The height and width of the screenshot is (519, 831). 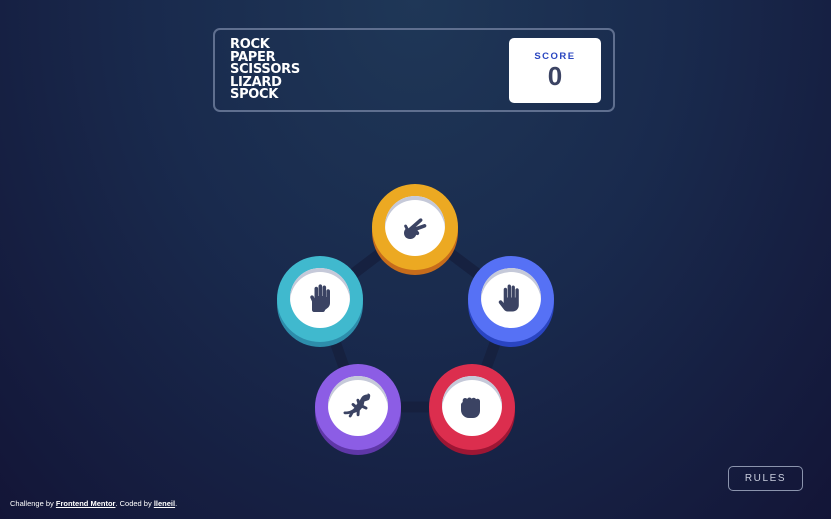 I want to click on scissors-token-face, so click(x=415, y=226).